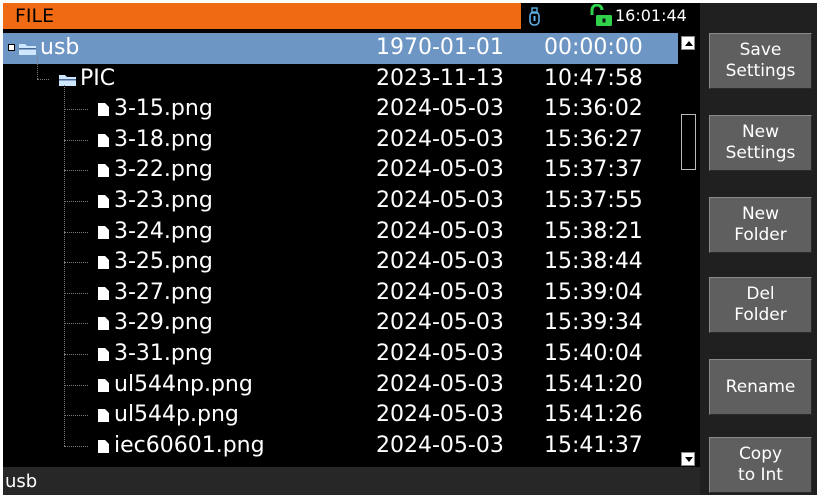 This screenshot has width=822, height=498. I want to click on entry-date: 1970-01-01, so click(440, 47).